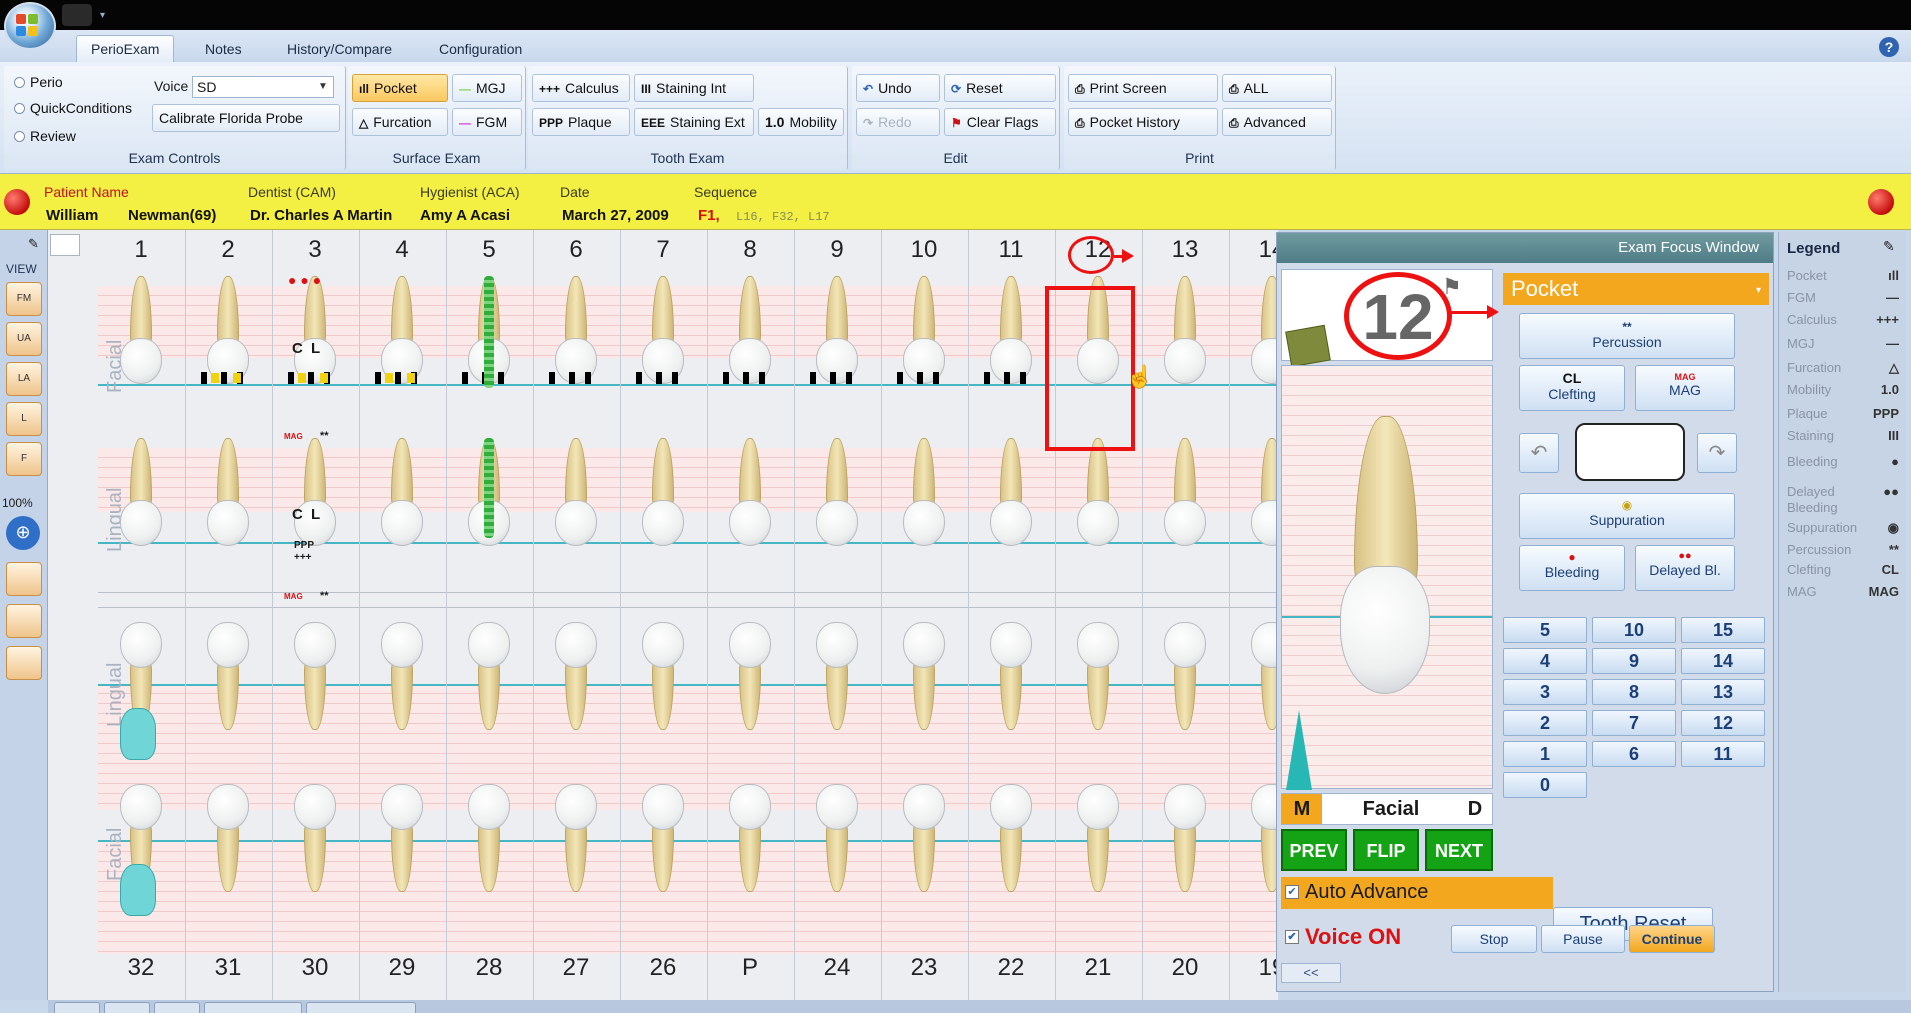  Describe the element at coordinates (837, 250) in the screenshot. I see `upper-tooth-number: 9` at that location.